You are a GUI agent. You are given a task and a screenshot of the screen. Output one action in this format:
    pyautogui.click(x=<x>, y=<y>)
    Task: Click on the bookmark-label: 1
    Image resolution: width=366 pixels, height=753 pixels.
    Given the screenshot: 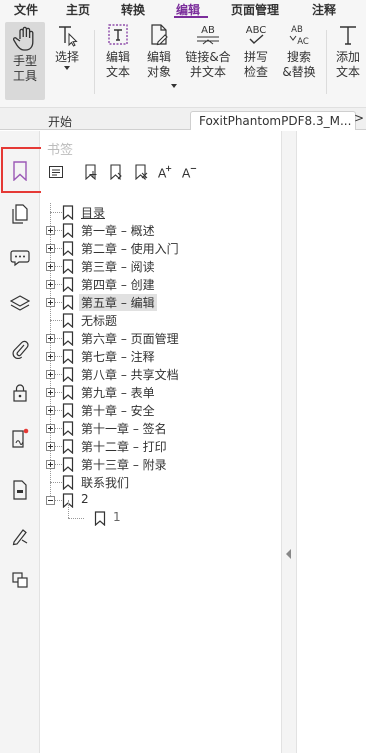 What is the action you would take?
    pyautogui.click(x=117, y=517)
    